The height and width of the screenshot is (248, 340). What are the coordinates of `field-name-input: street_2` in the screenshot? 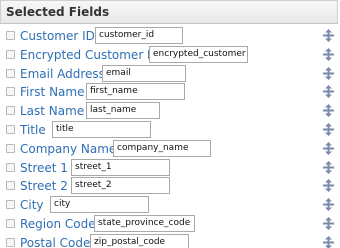 It's located at (120, 186).